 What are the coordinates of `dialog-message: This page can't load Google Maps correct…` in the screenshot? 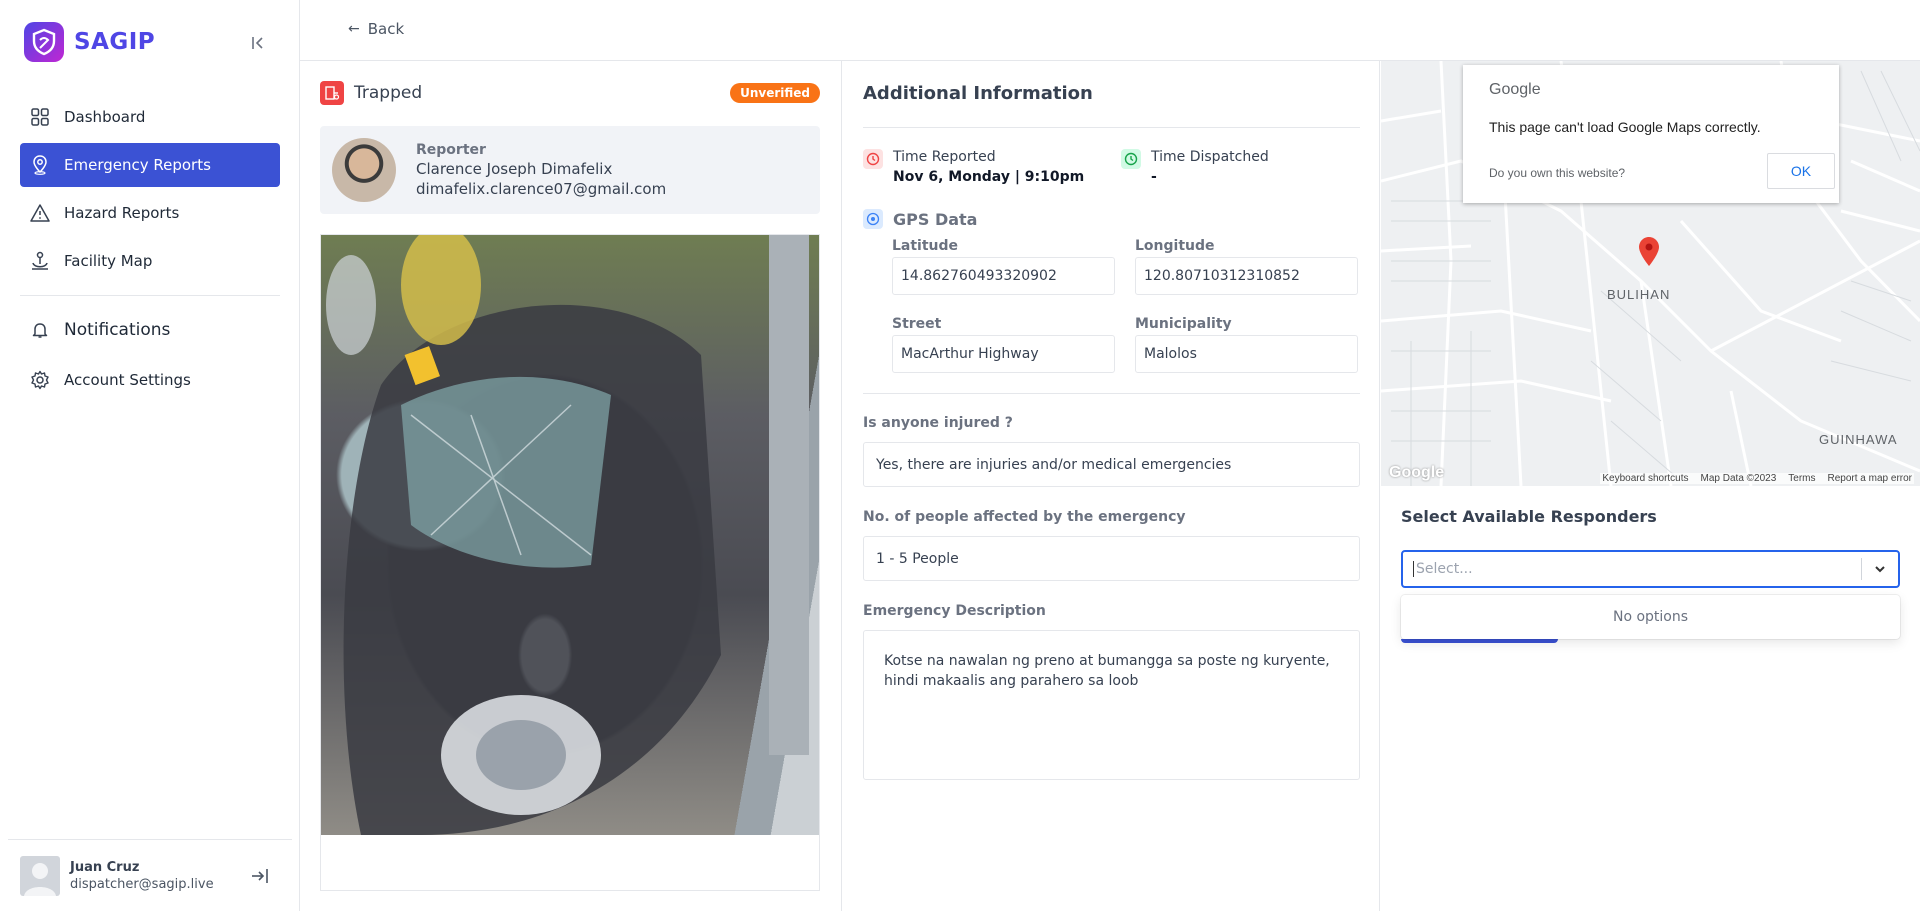 It's located at (1625, 127).